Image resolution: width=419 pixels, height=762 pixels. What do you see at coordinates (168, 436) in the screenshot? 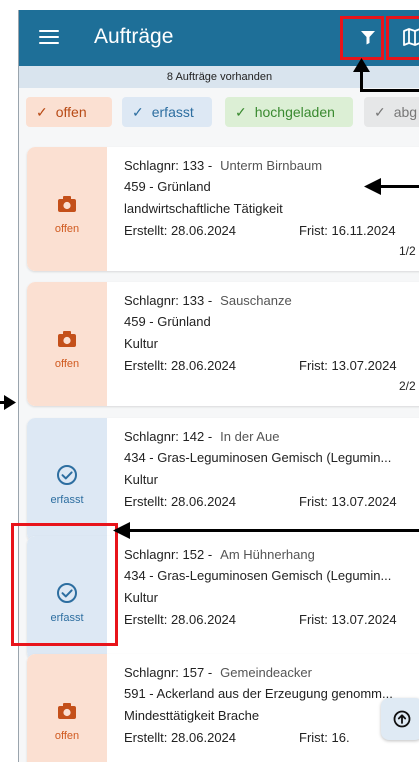
I see `schlag-number: Schlagnr: 142 -` at bounding box center [168, 436].